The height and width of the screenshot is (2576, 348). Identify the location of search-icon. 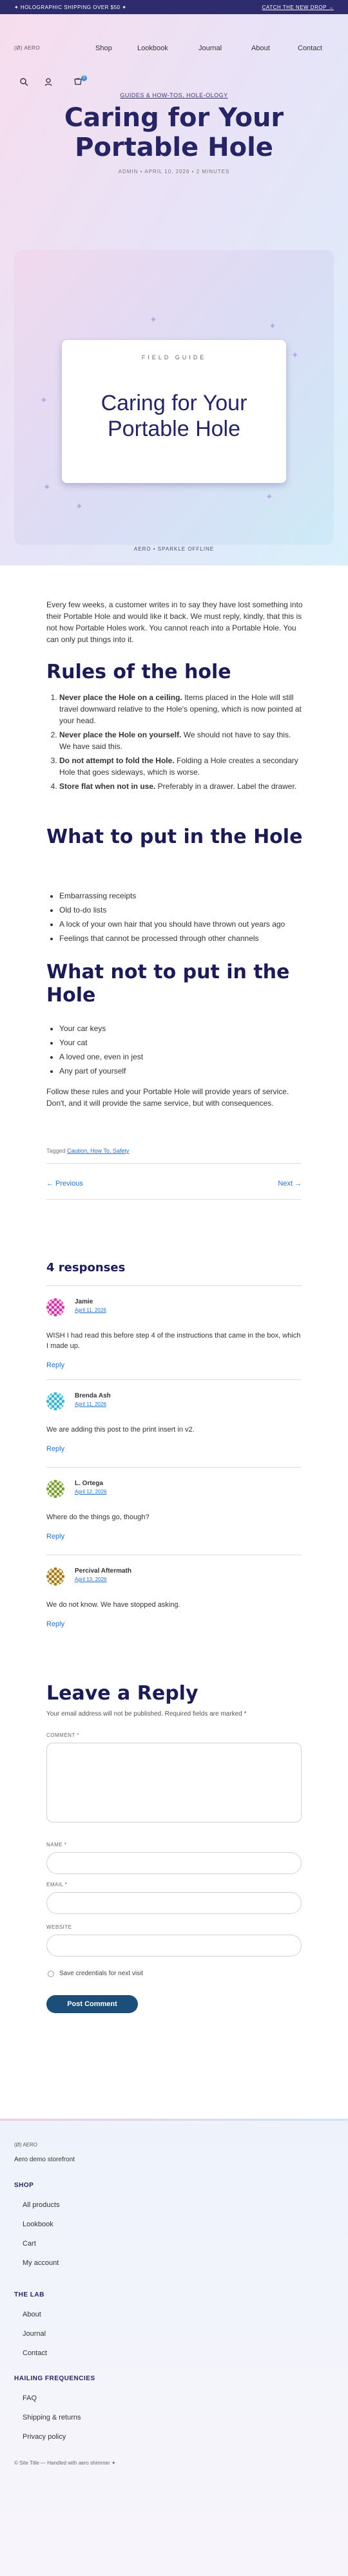
(24, 83).